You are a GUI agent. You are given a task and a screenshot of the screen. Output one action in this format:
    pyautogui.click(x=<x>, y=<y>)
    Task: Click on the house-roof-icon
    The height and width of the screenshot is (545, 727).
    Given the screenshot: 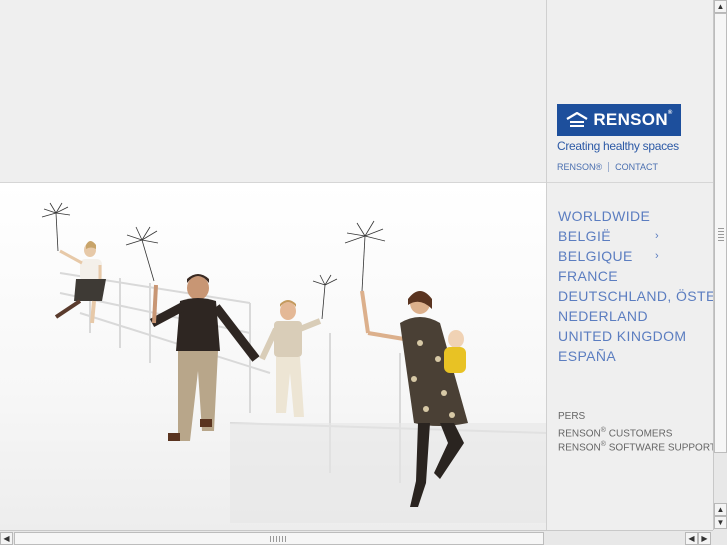 What is the action you would take?
    pyautogui.click(x=577, y=119)
    